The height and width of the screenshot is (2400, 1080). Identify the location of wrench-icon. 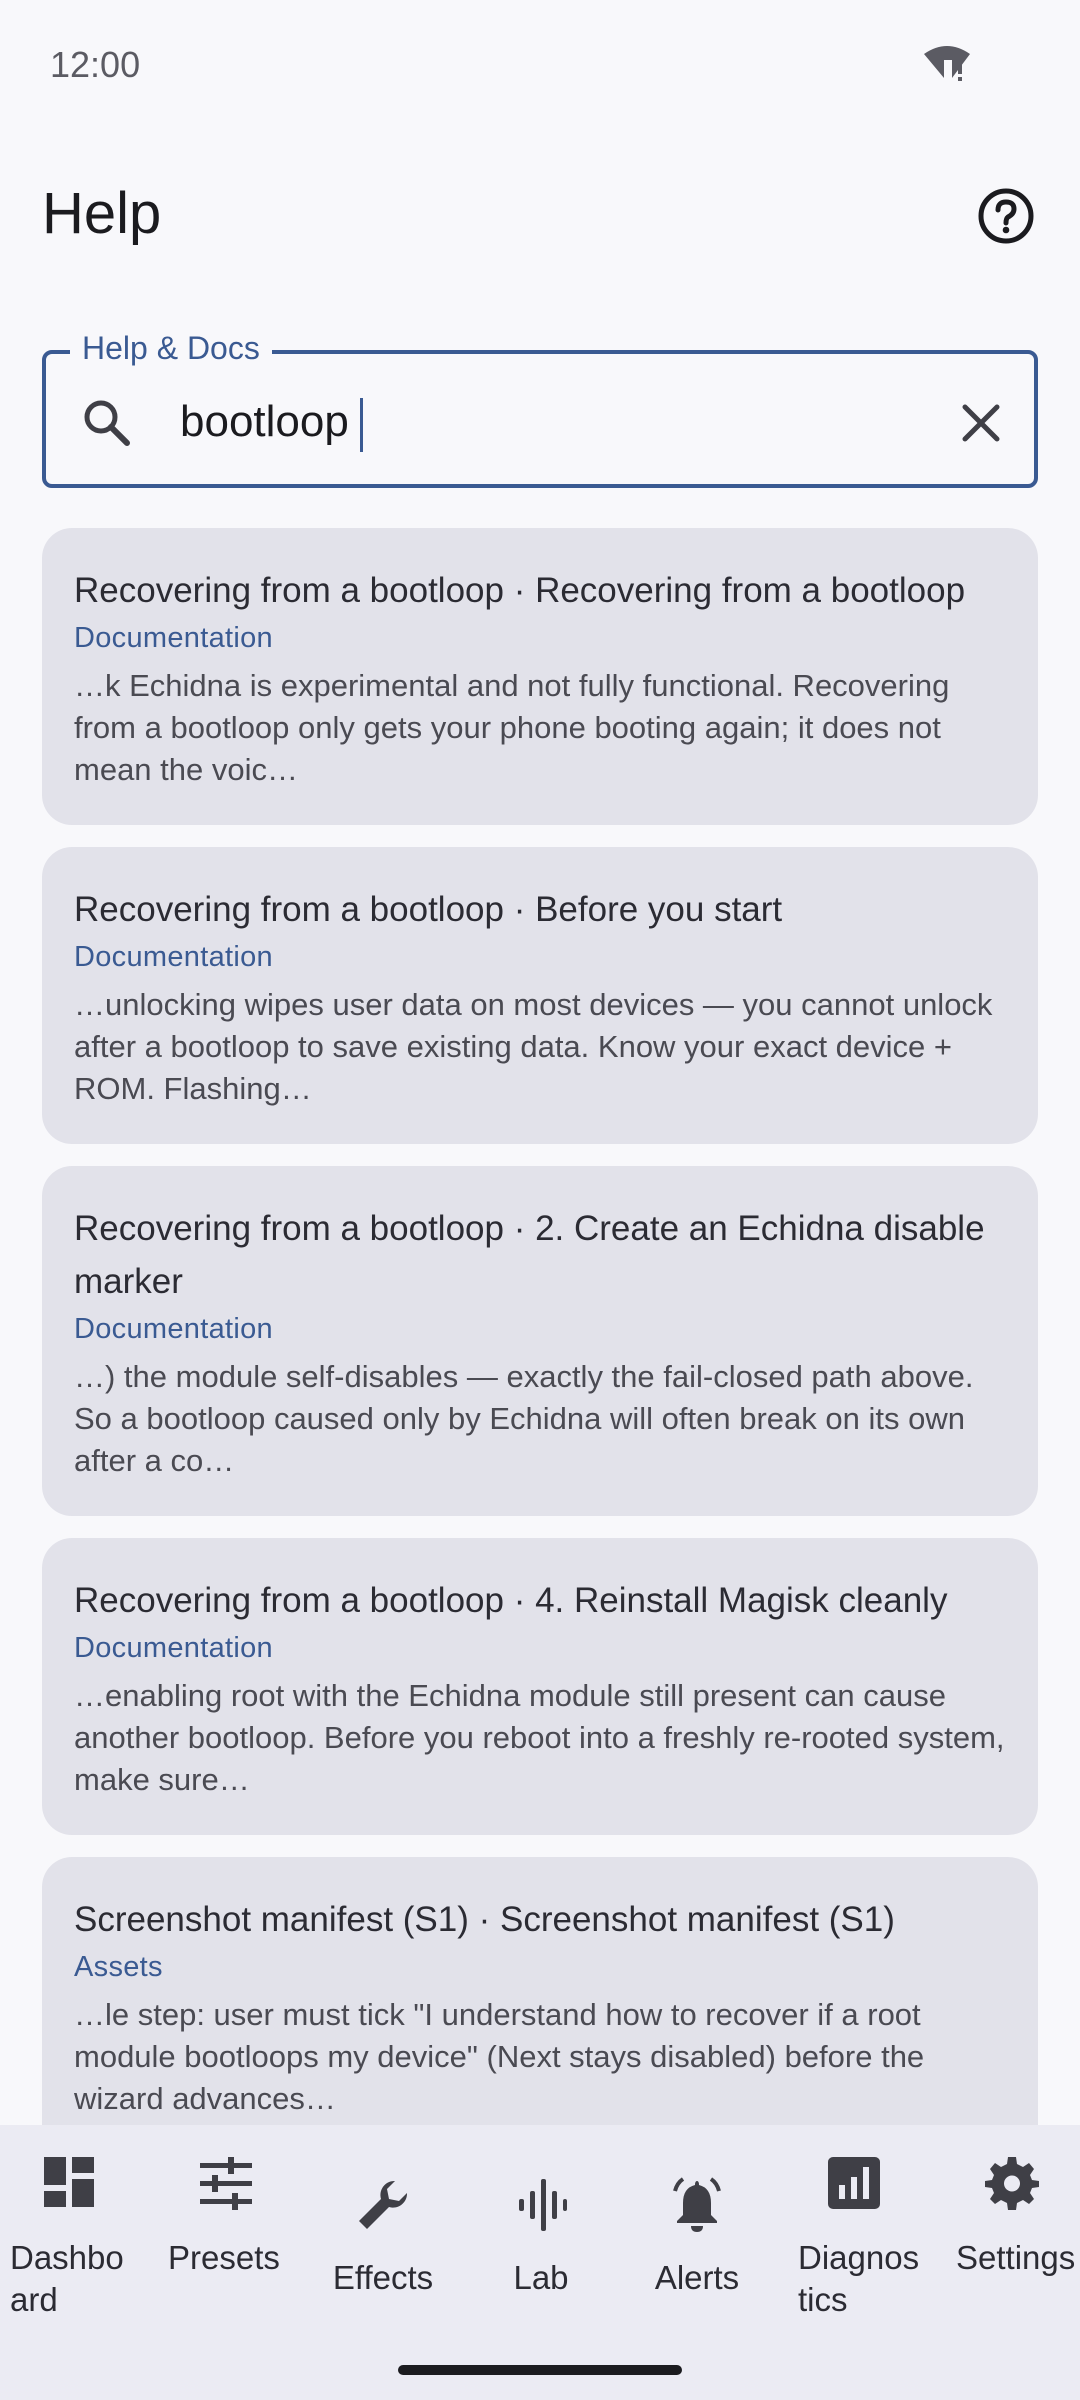
(383, 2204).